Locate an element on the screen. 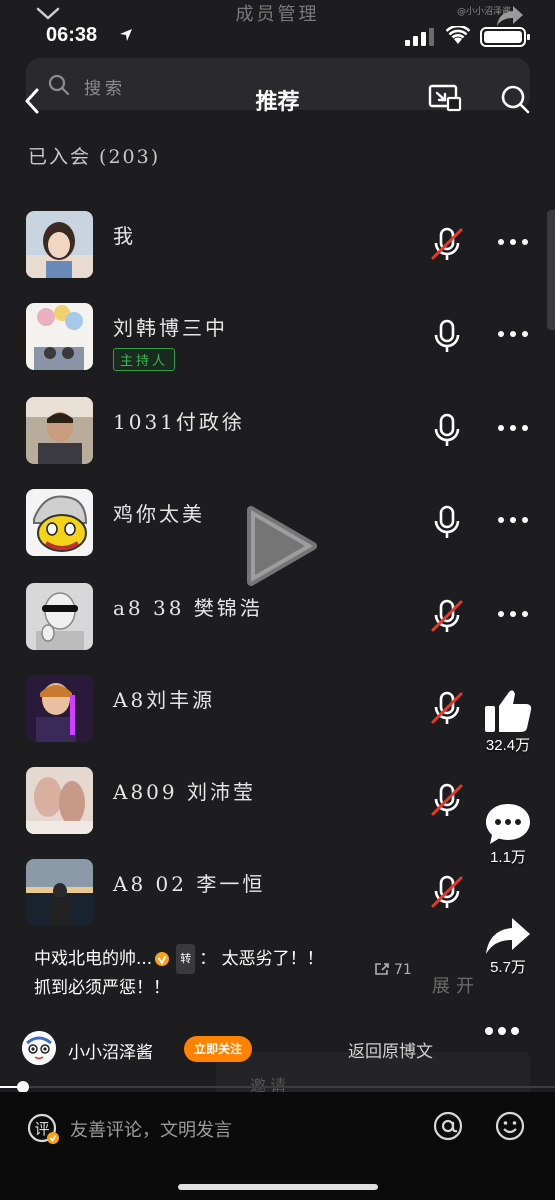 The image size is (555, 1200). member-name: 刘韩博三中 is located at coordinates (170, 328).